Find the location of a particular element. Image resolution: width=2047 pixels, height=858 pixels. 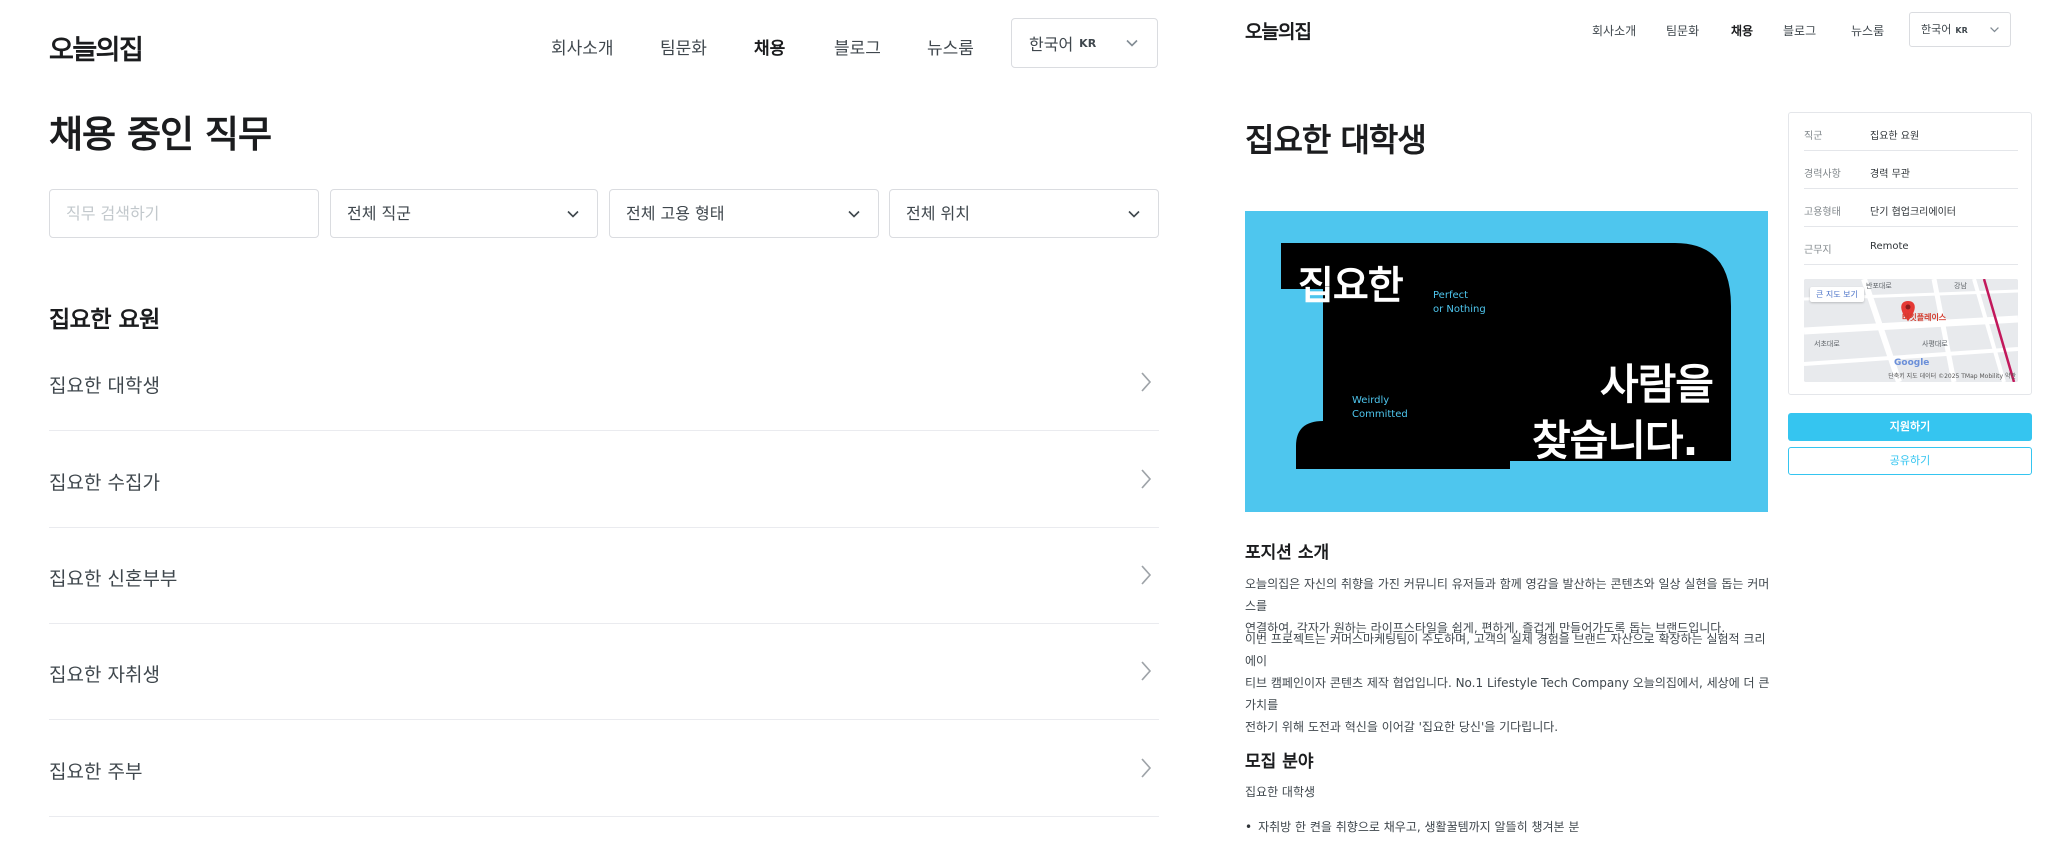

position-intro-title: 포지션 소개 is located at coordinates (1287, 553).